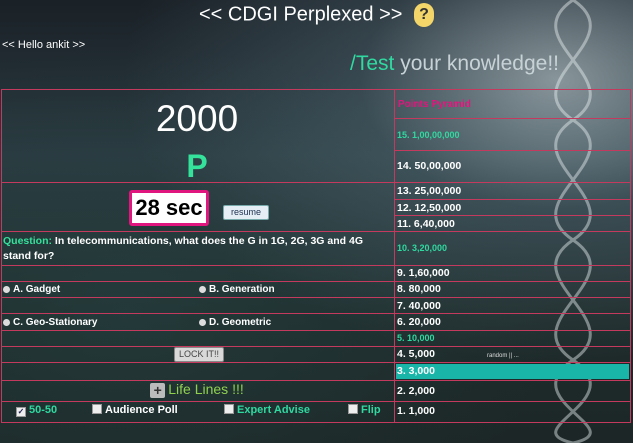  Describe the element at coordinates (434, 104) in the screenshot. I see `pyramid-title: Points Pyramid` at that location.